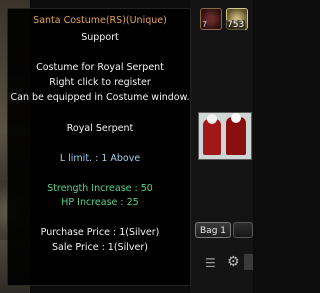 The width and height of the screenshot is (320, 293). What do you see at coordinates (212, 134) in the screenshot?
I see `costume-figure-left` at bounding box center [212, 134].